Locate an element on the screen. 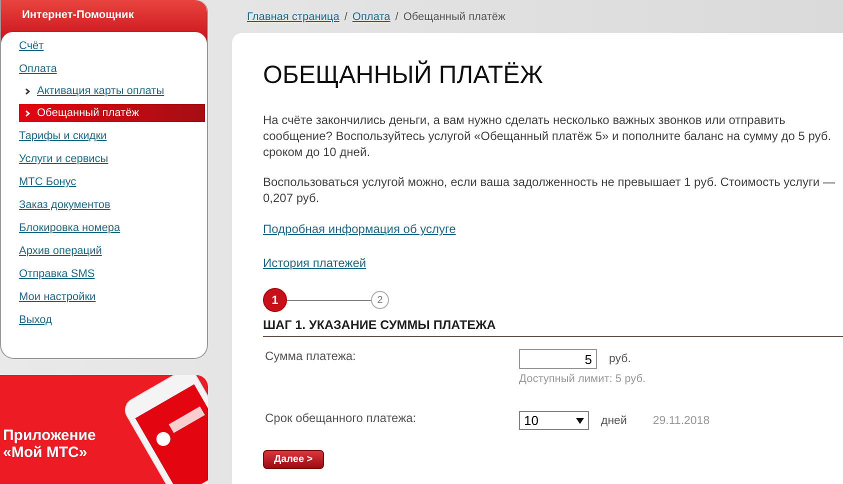 The width and height of the screenshot is (843, 484). step-indicator: 2 is located at coordinates (380, 300).